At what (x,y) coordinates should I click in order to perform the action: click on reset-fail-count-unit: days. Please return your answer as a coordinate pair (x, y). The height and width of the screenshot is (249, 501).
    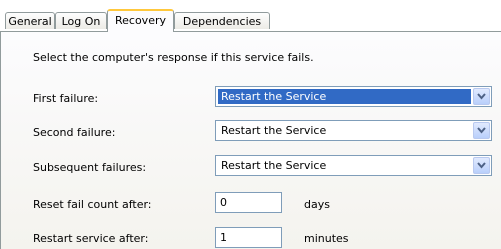
    Looking at the image, I should click on (317, 204).